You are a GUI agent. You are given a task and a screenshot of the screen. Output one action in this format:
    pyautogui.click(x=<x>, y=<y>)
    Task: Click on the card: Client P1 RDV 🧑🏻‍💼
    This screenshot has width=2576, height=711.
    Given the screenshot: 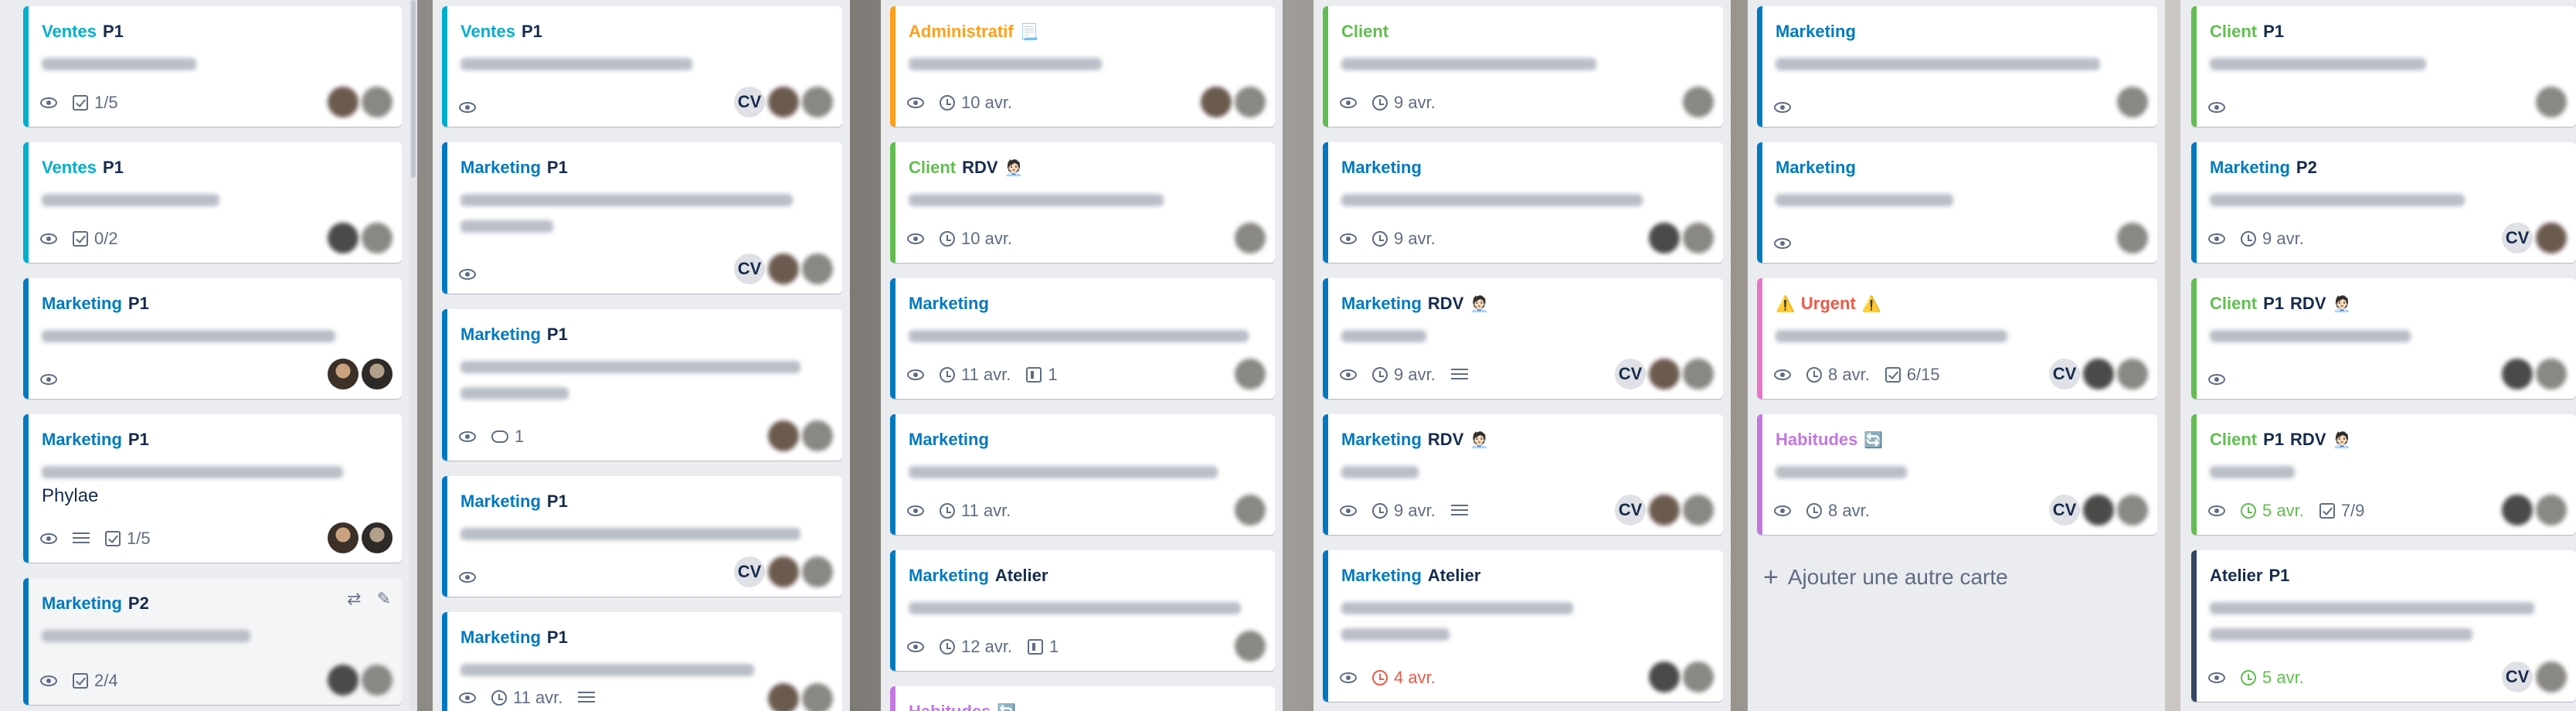 What is the action you would take?
    pyautogui.click(x=2383, y=339)
    